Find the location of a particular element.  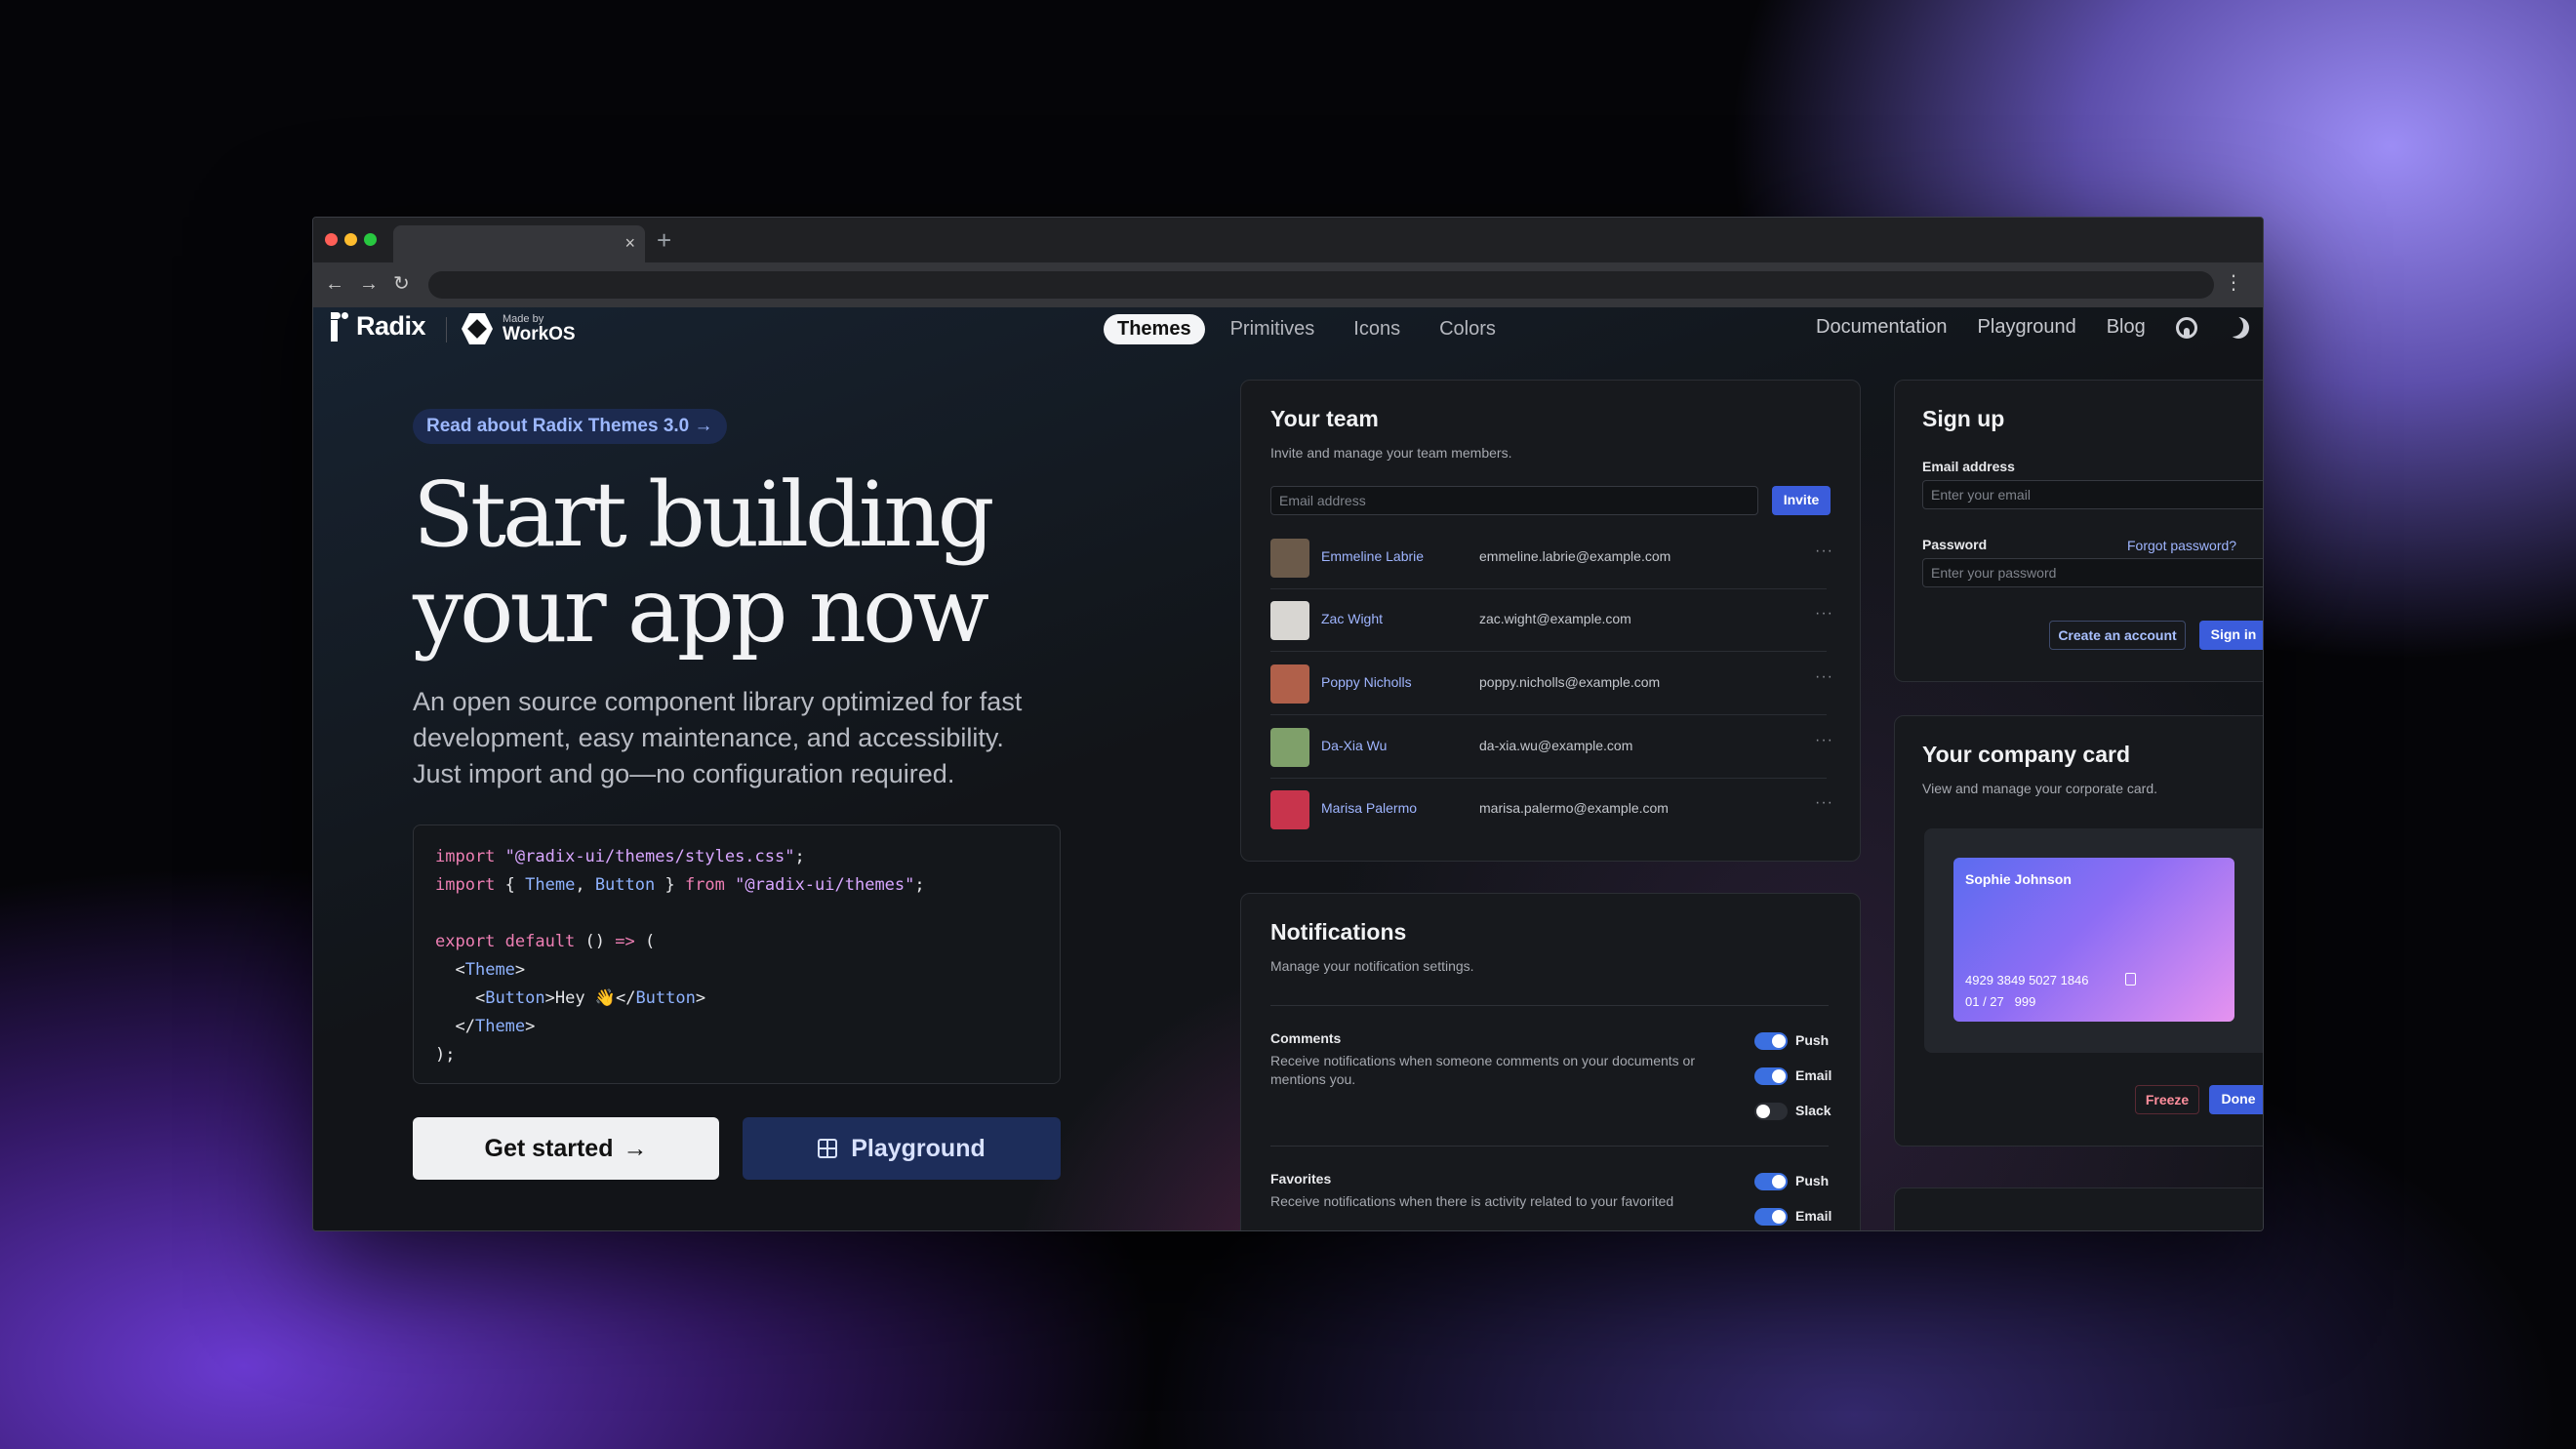

nav-primitives: Primitives is located at coordinates (1273, 329).